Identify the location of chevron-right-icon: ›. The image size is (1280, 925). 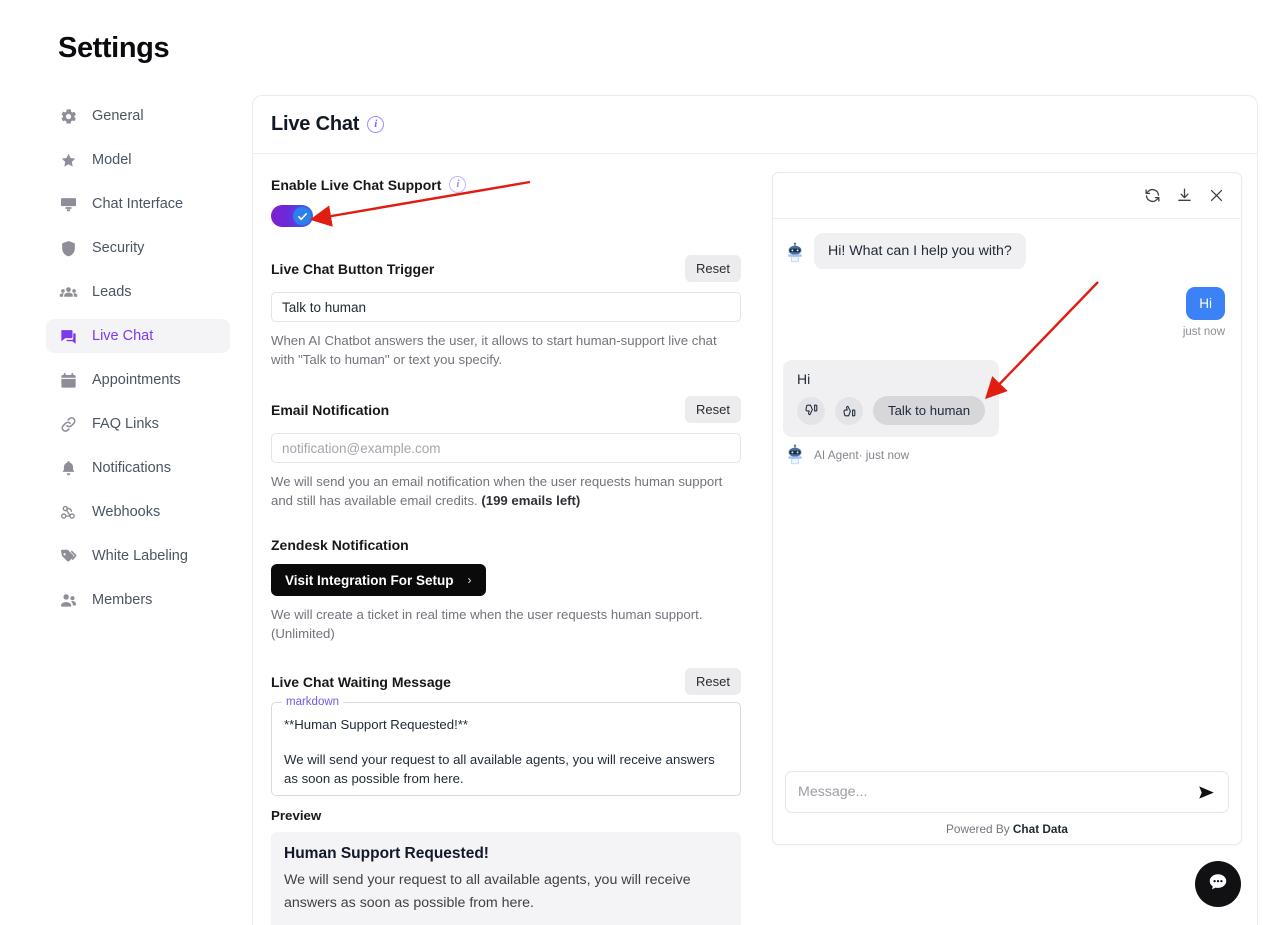
(469, 580).